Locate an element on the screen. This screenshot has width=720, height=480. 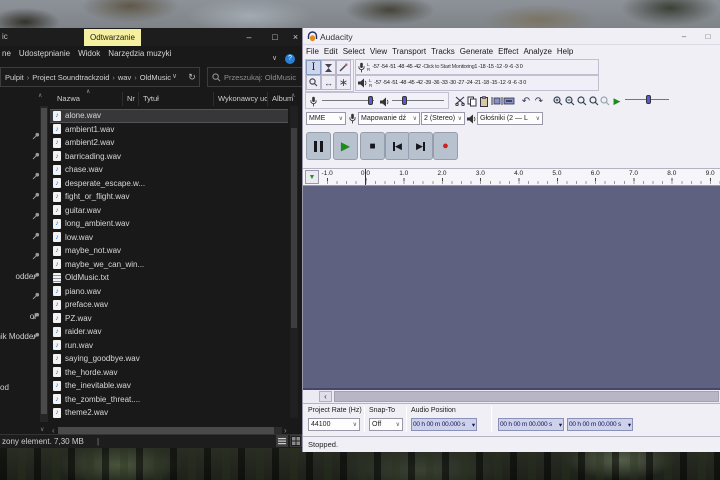
ribbon-tab: ne is located at coordinates (6, 55).